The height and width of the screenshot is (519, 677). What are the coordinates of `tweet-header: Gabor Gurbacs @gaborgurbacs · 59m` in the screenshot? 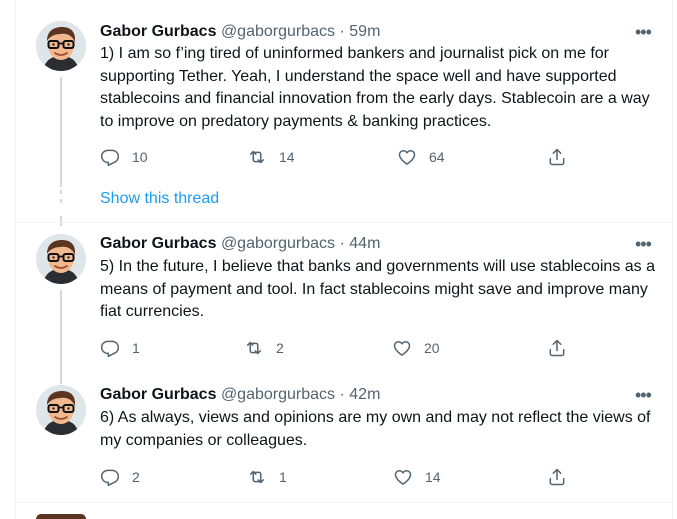 It's located at (240, 32).